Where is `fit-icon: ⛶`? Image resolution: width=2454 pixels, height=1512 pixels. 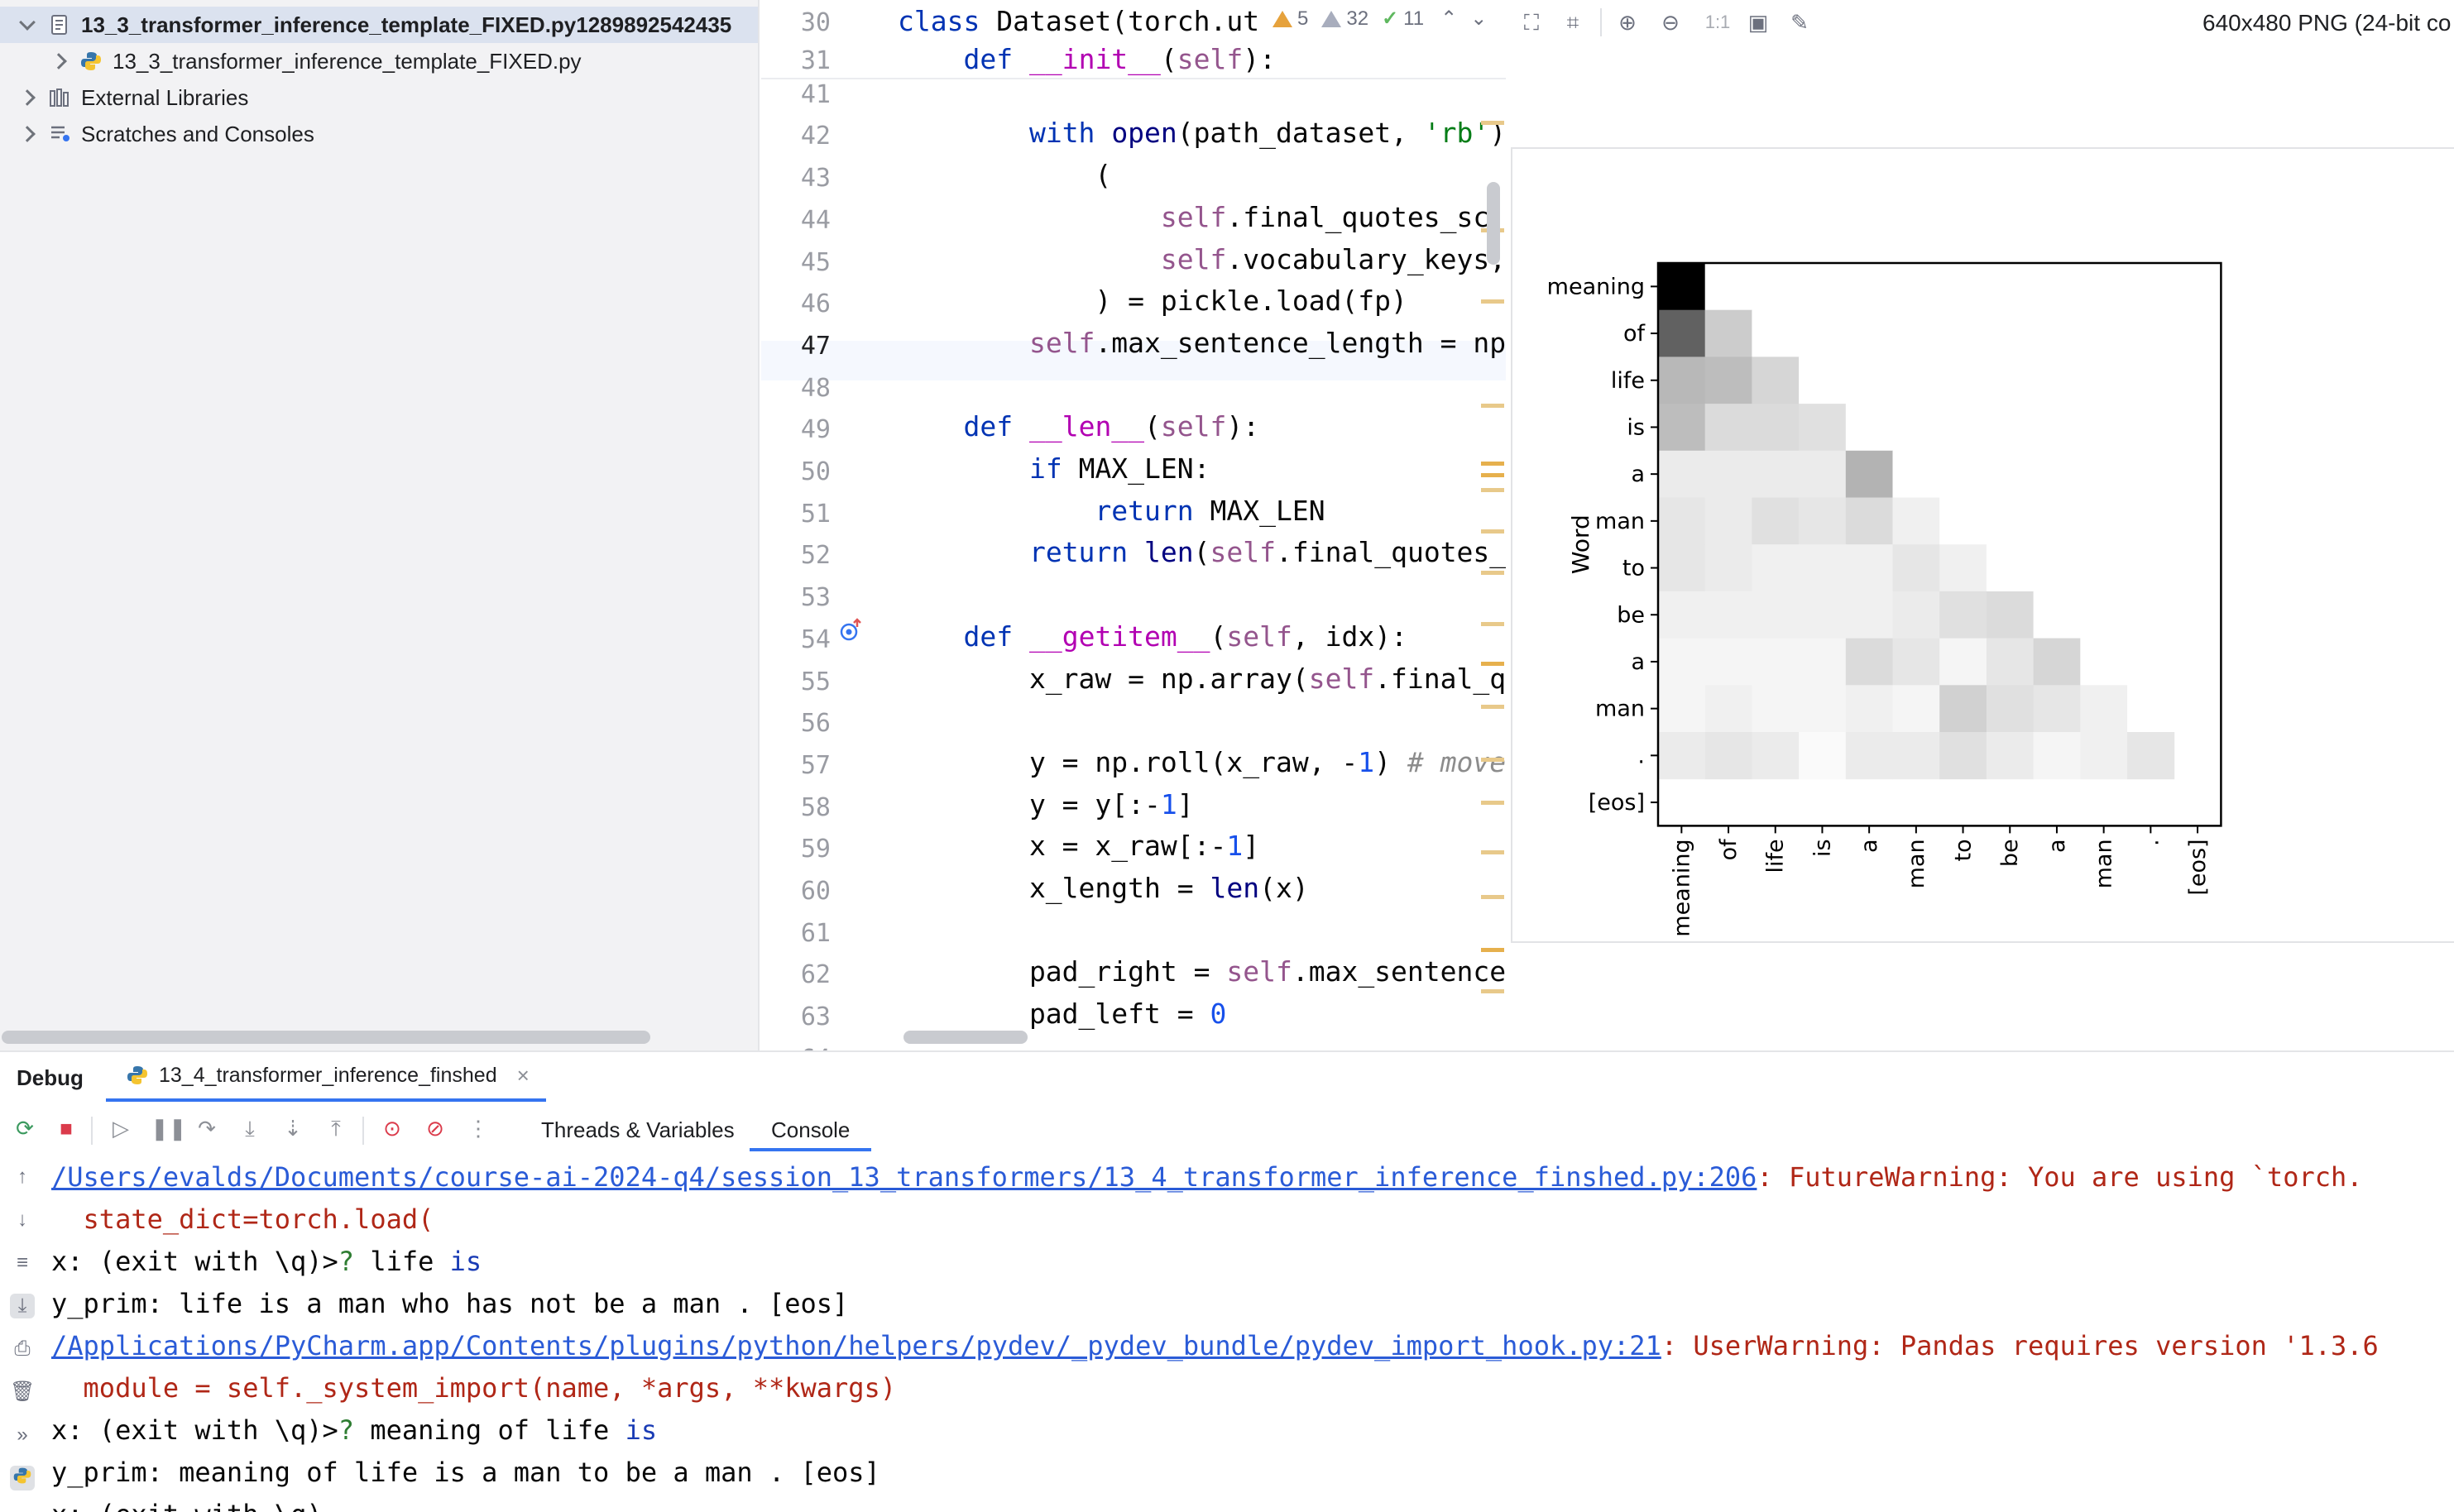
fit-icon: ⛶ is located at coordinates (1532, 22).